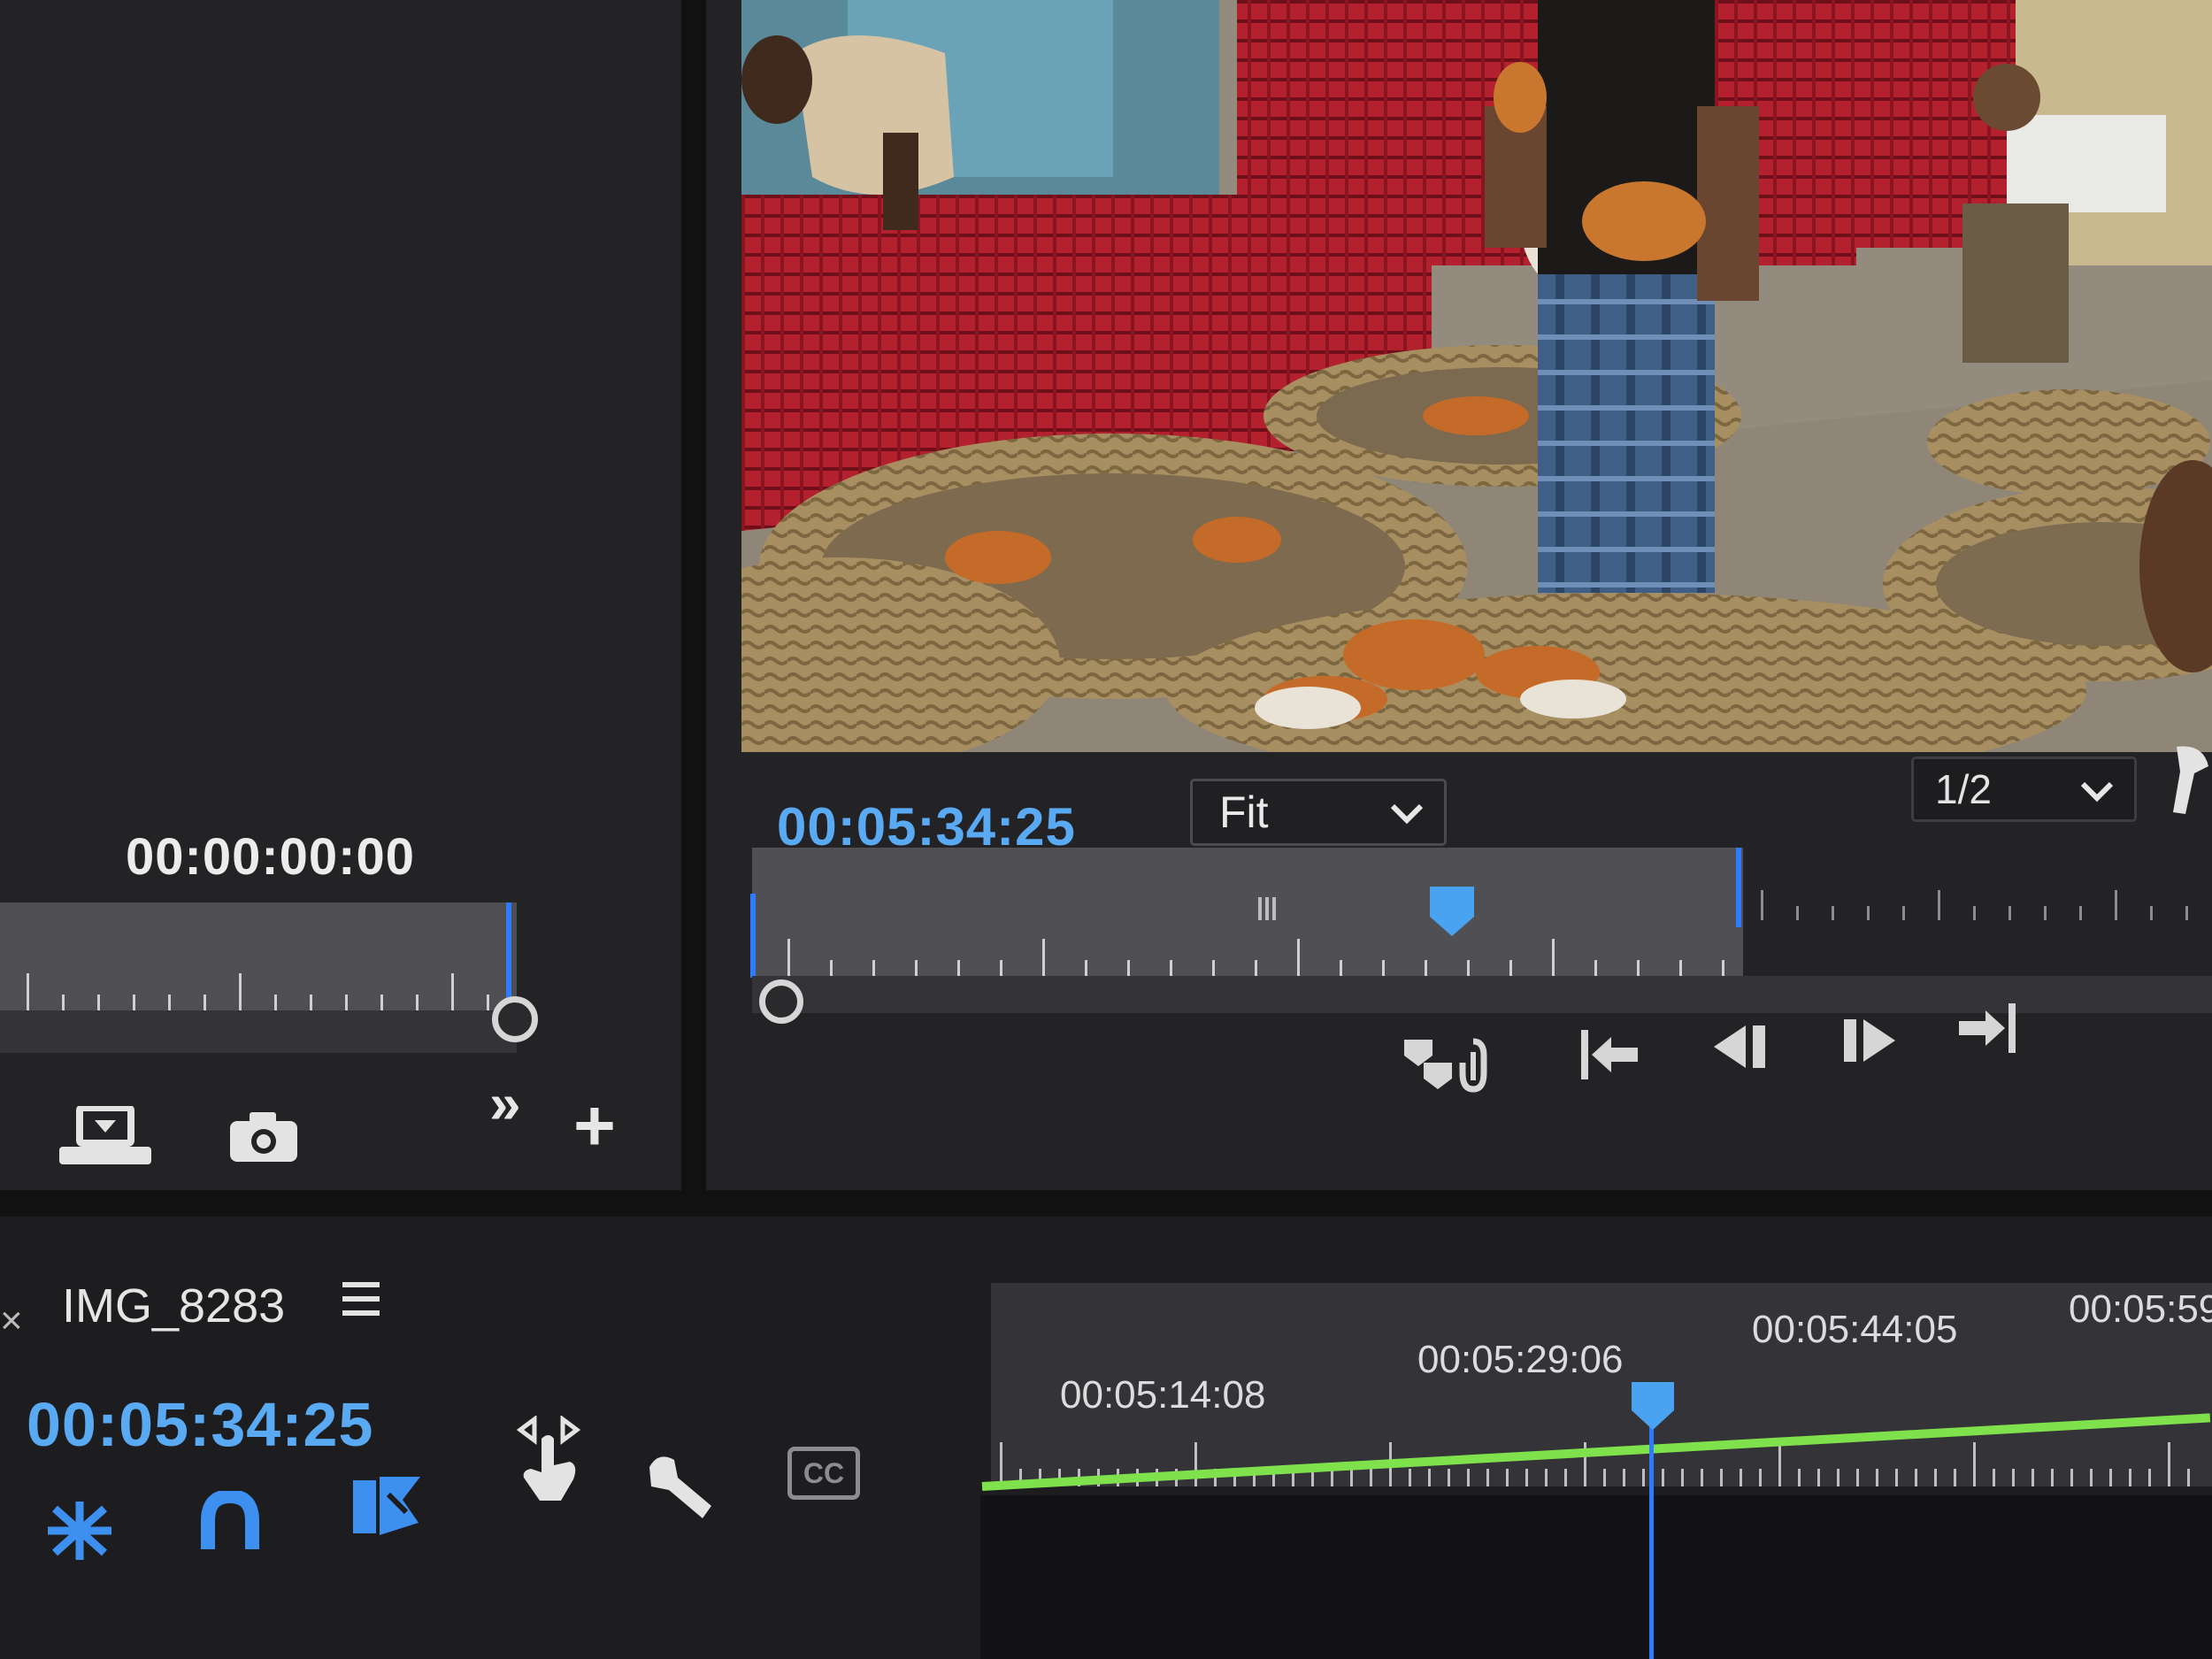  What do you see at coordinates (693, 609) in the screenshot?
I see `panel-divider` at bounding box center [693, 609].